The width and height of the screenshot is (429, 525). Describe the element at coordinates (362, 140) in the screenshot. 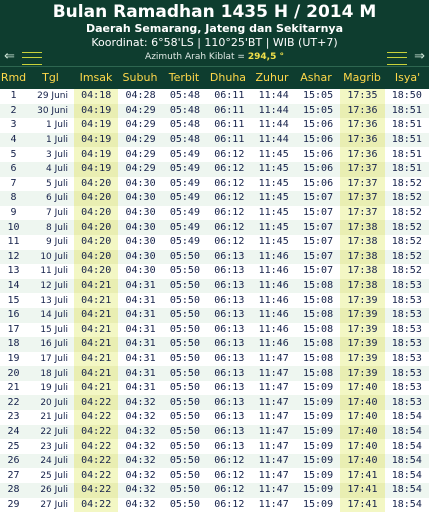

I see `table-cell: 17:36` at that location.